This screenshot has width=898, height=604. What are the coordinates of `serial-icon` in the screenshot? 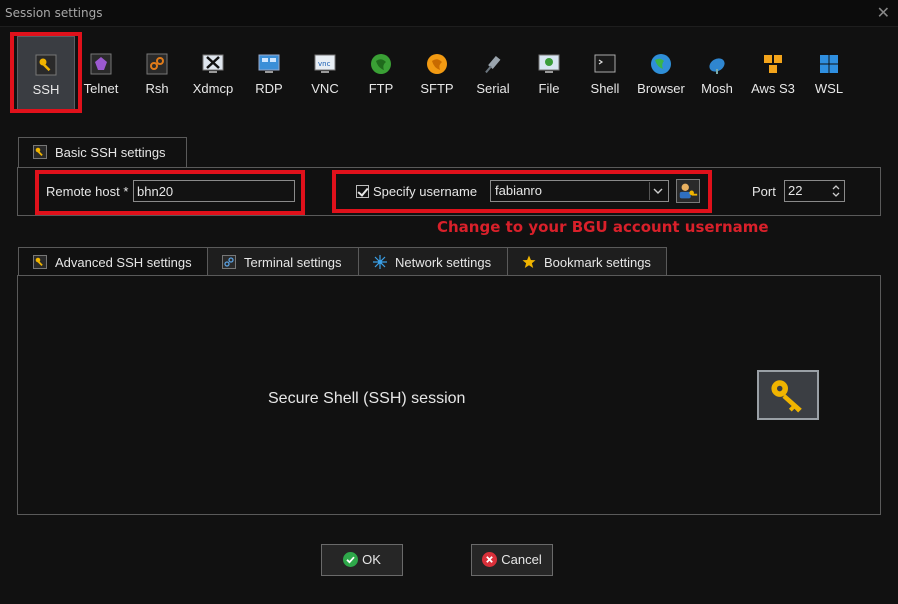 It's located at (493, 64).